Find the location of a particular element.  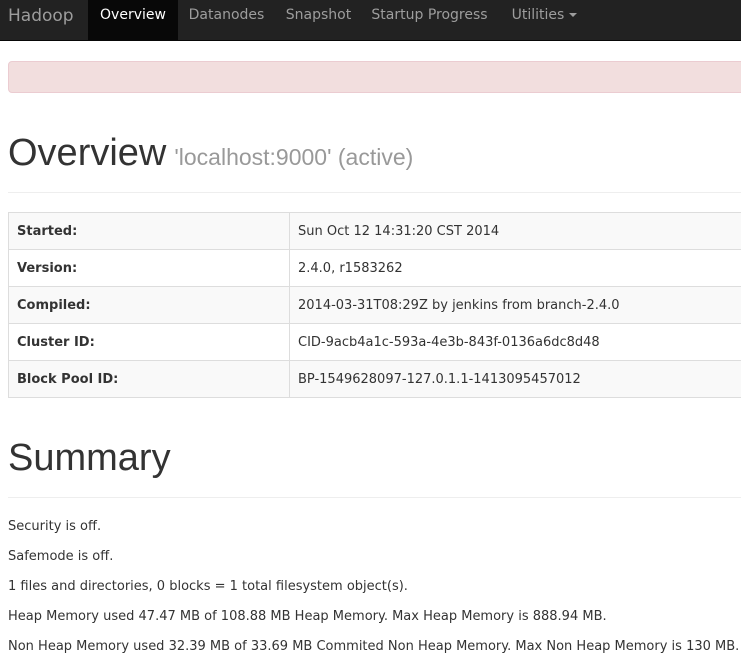

page-title: Overview 'localhost:9000' (active) is located at coordinates (210, 155).